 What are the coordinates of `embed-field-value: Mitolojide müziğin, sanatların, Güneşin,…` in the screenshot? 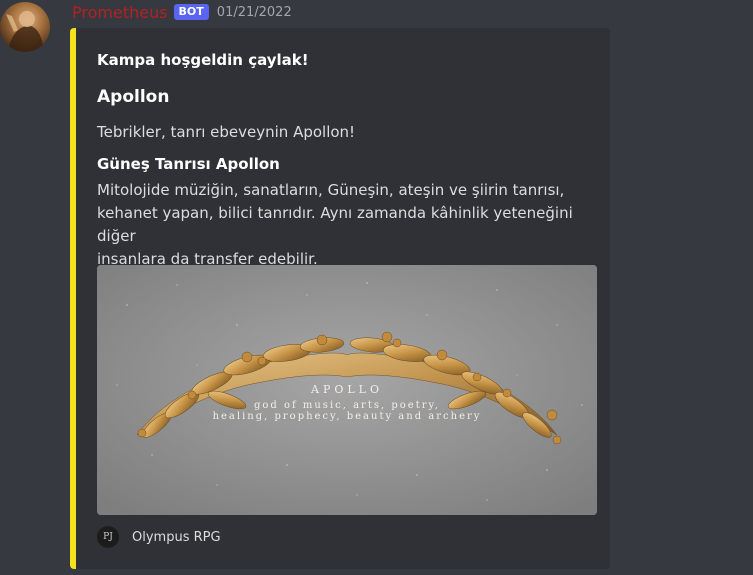 It's located at (347, 225).